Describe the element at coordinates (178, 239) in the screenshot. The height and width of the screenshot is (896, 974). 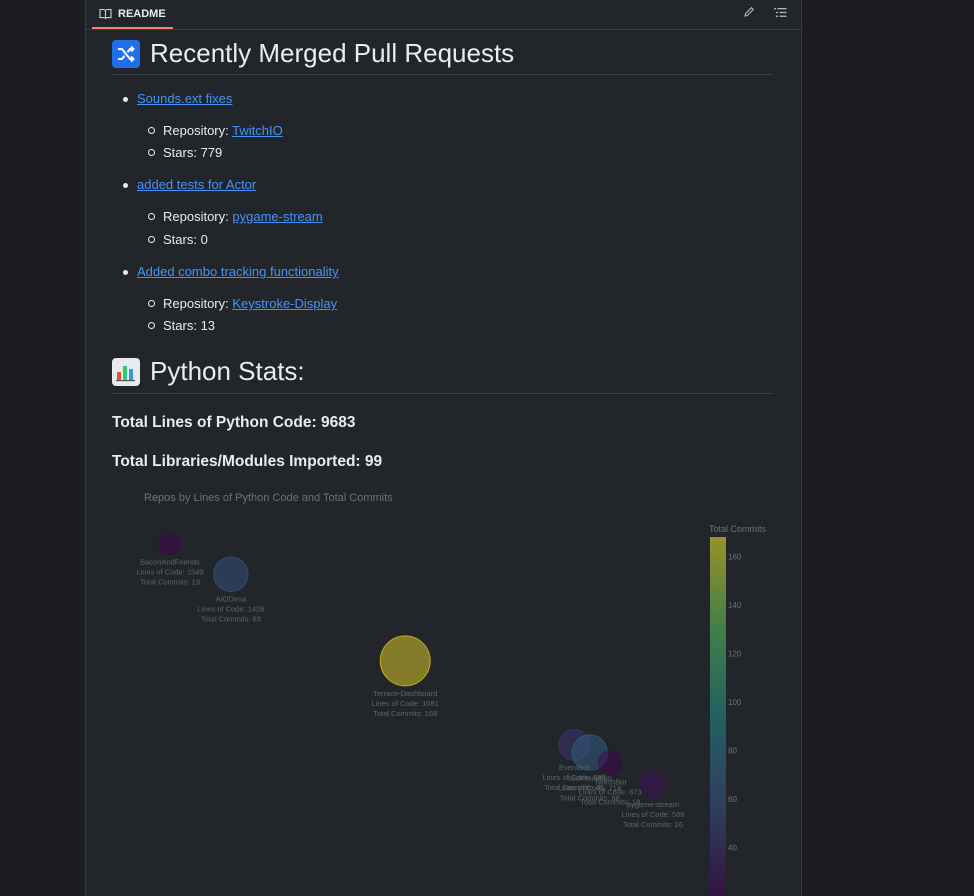
I see `pr-stars: Stars: 0` at that location.